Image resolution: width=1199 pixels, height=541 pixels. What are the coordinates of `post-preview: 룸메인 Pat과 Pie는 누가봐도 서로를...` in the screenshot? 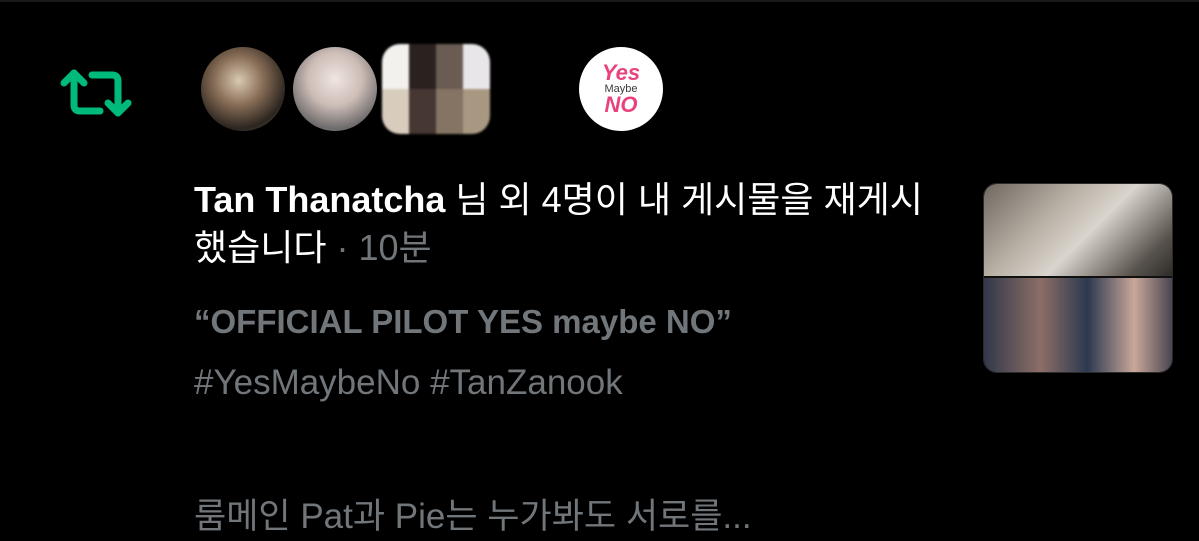 It's located at (473, 513).